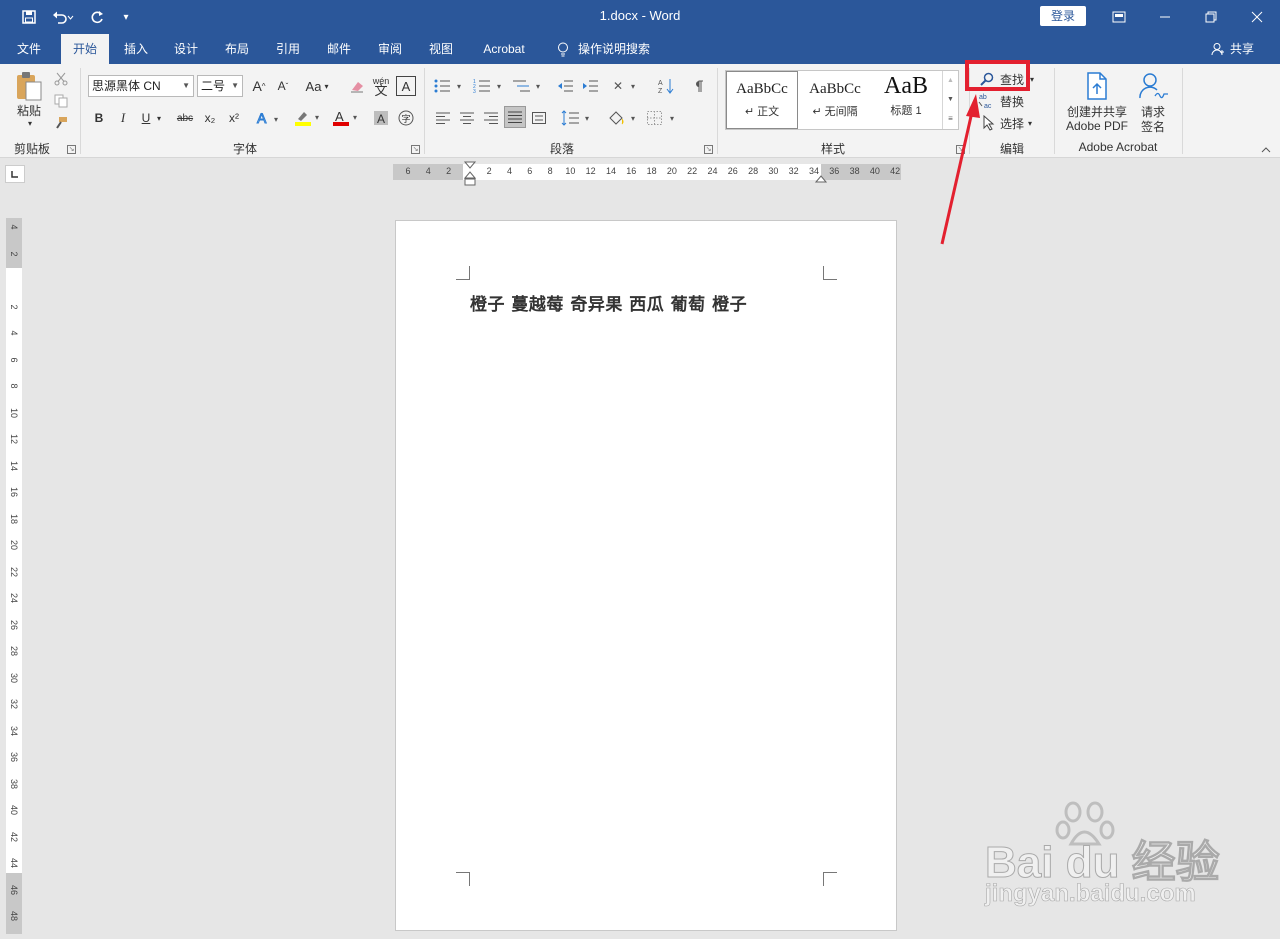 The width and height of the screenshot is (1280, 939). What do you see at coordinates (123, 118) in the screenshot?
I see `italic-button: I` at bounding box center [123, 118].